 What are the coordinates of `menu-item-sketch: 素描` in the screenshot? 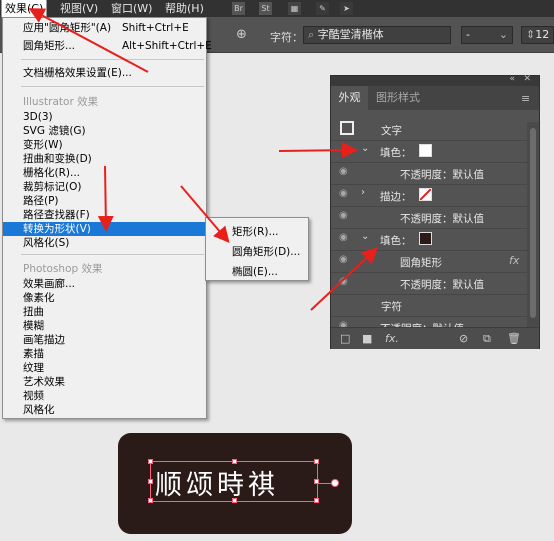 It's located at (104, 354).